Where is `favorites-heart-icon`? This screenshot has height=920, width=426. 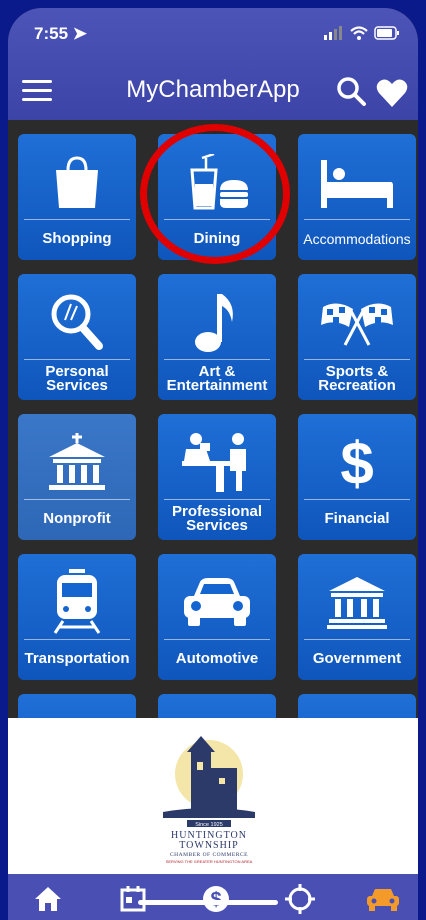
favorites-heart-icon is located at coordinates (392, 93).